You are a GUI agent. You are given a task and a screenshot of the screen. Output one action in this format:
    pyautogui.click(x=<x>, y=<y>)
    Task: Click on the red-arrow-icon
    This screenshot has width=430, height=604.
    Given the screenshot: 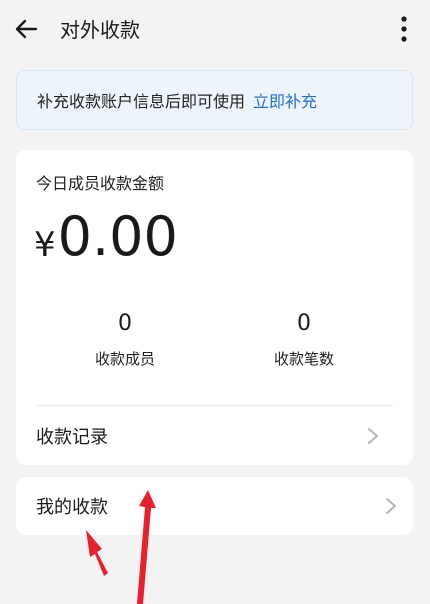 What is the action you would take?
    pyautogui.click(x=97, y=553)
    